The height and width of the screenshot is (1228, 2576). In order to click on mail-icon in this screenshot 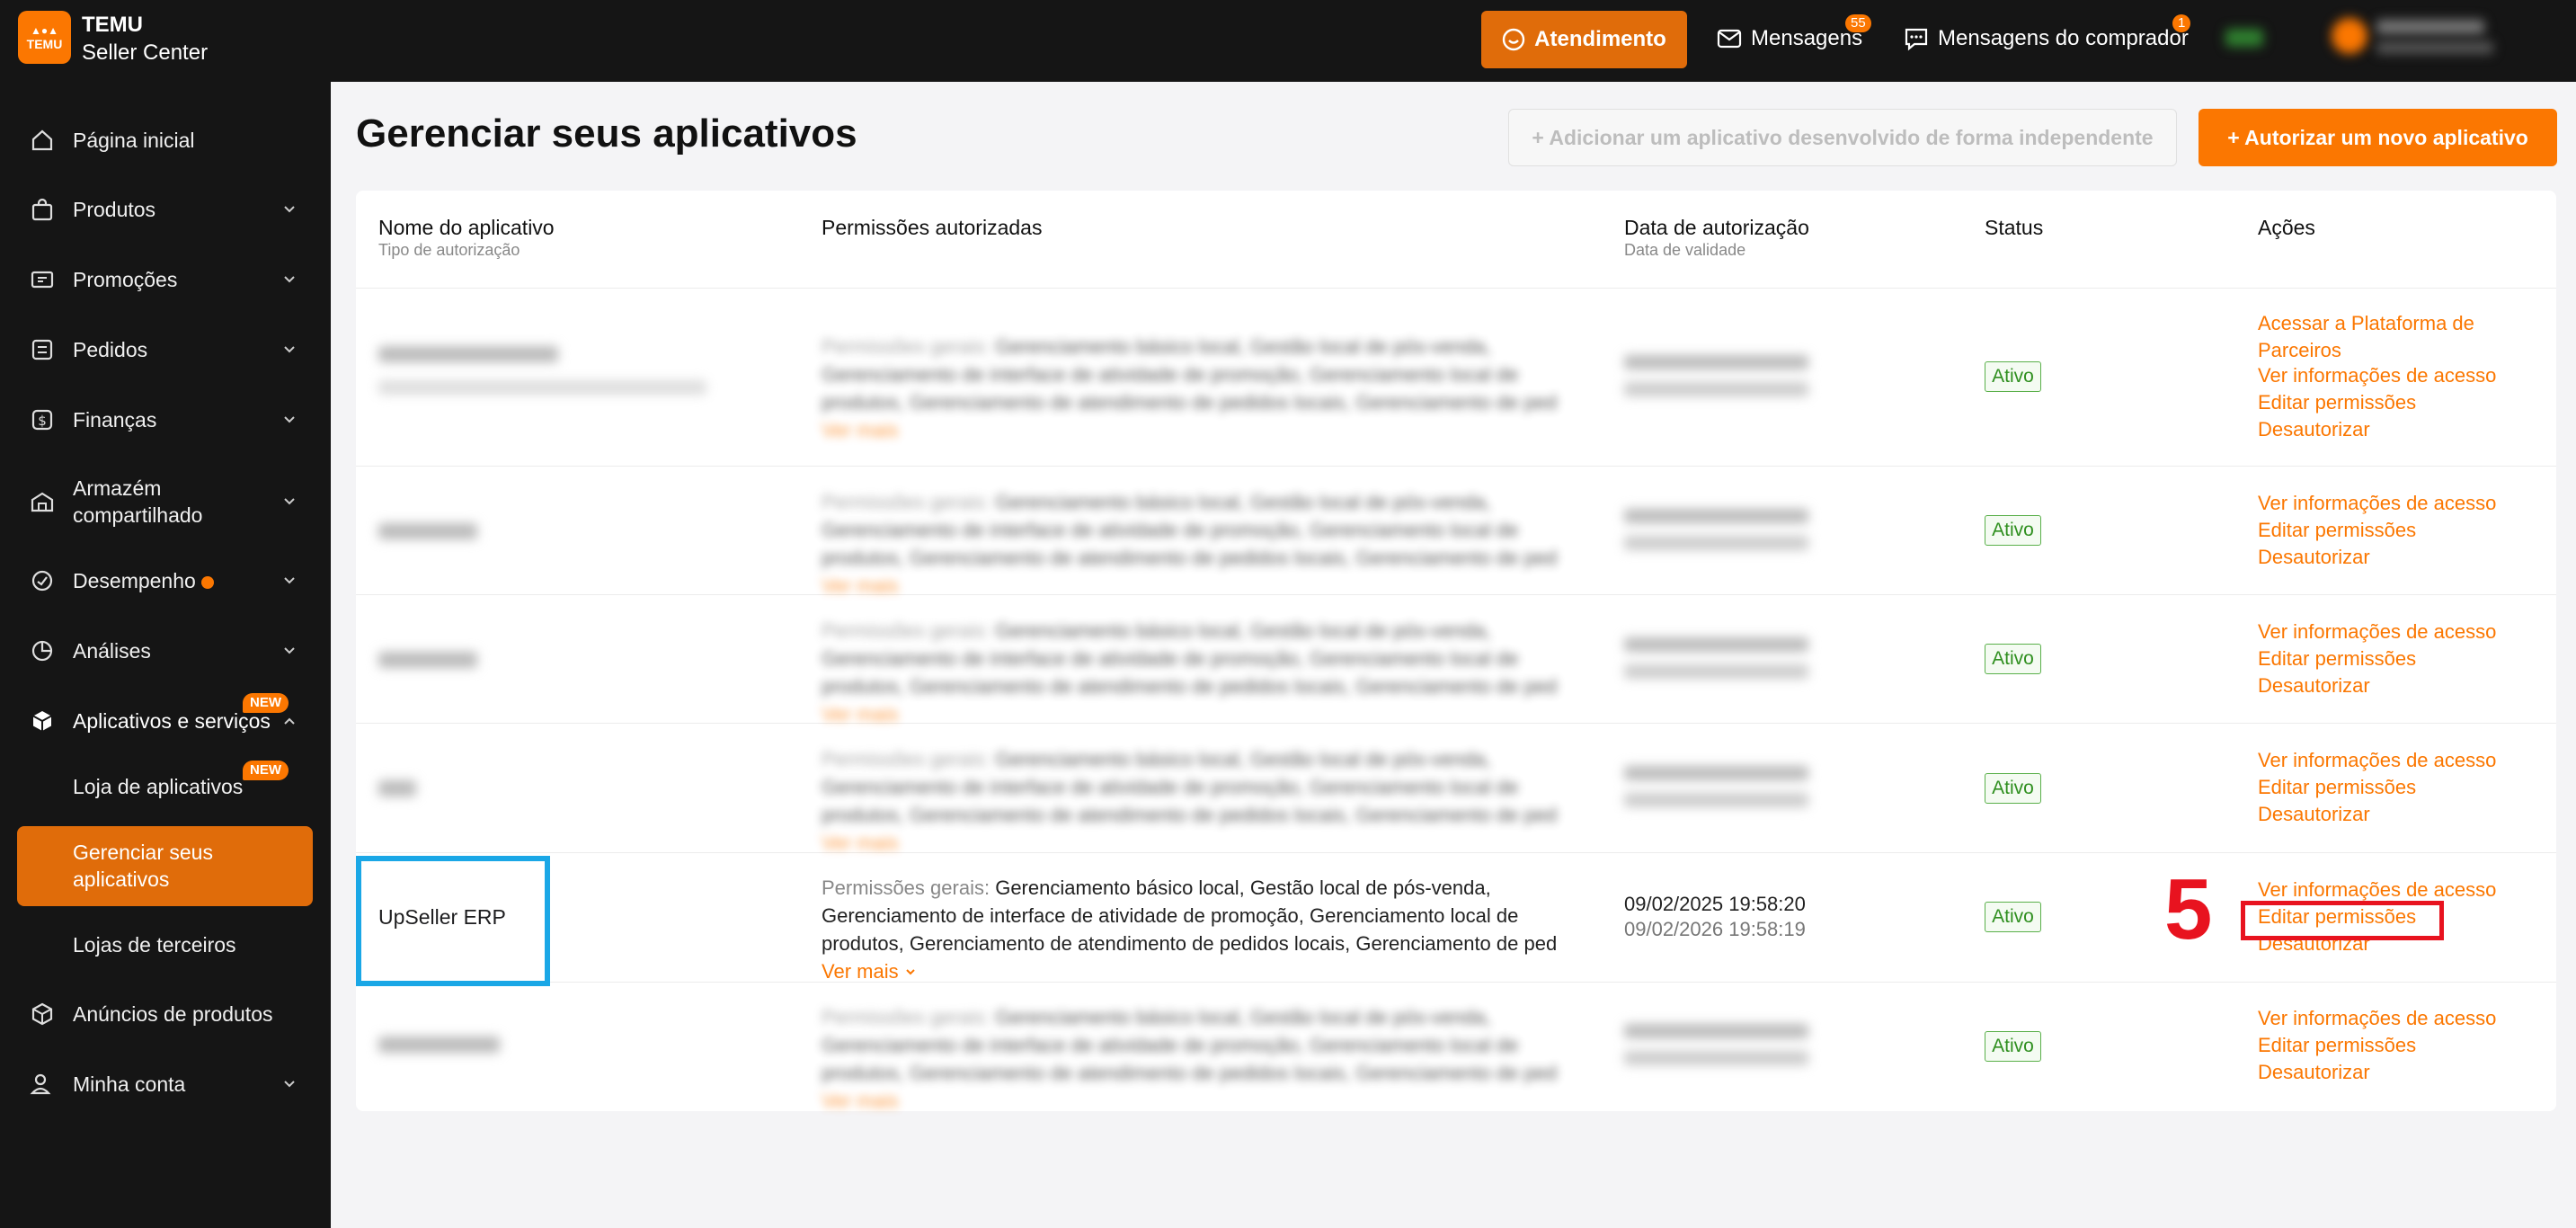, I will do `click(1729, 39)`.